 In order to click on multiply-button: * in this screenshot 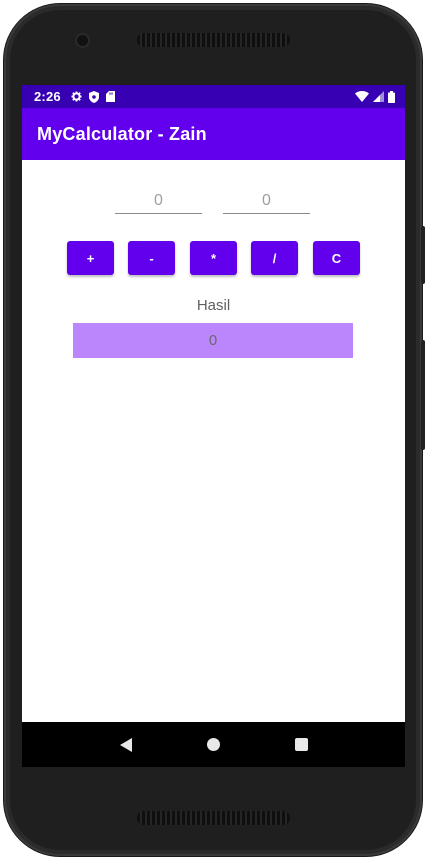, I will do `click(213, 258)`.